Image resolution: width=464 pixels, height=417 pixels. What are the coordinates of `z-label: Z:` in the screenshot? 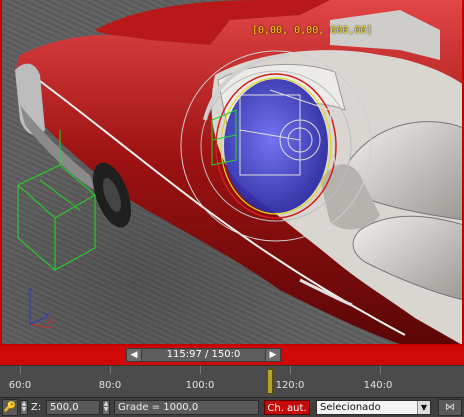 It's located at (36, 407).